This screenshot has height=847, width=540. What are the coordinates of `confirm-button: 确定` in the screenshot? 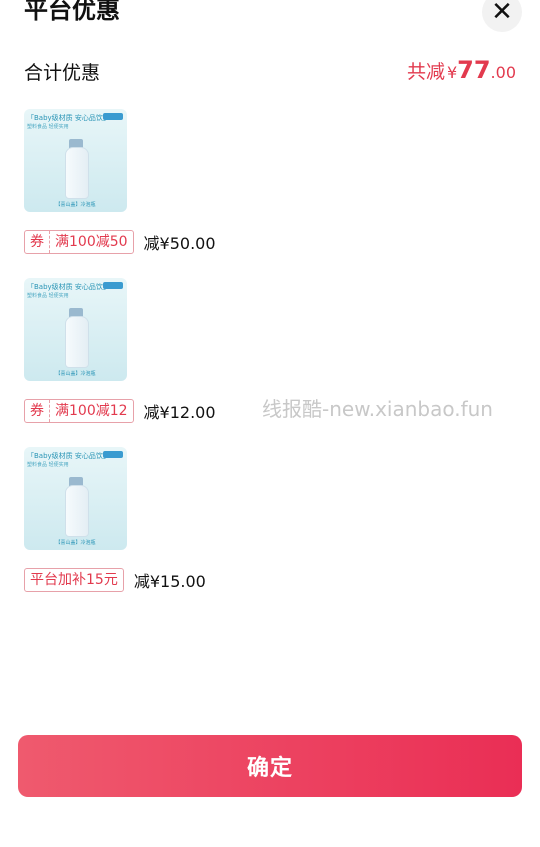 It's located at (270, 766).